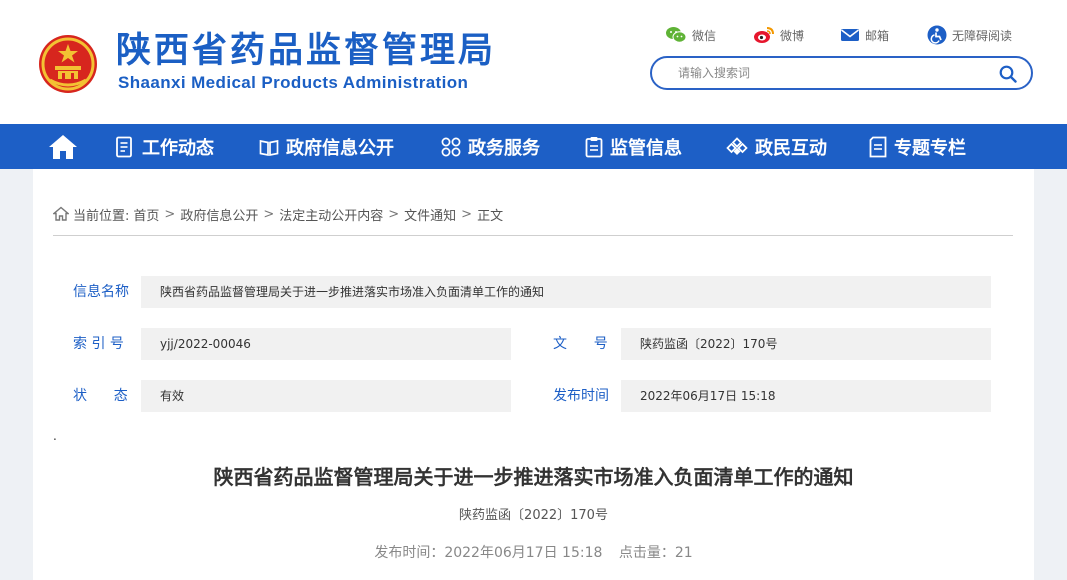 The image size is (1067, 580). What do you see at coordinates (533, 235) in the screenshot?
I see `breadcrumb-divider` at bounding box center [533, 235].